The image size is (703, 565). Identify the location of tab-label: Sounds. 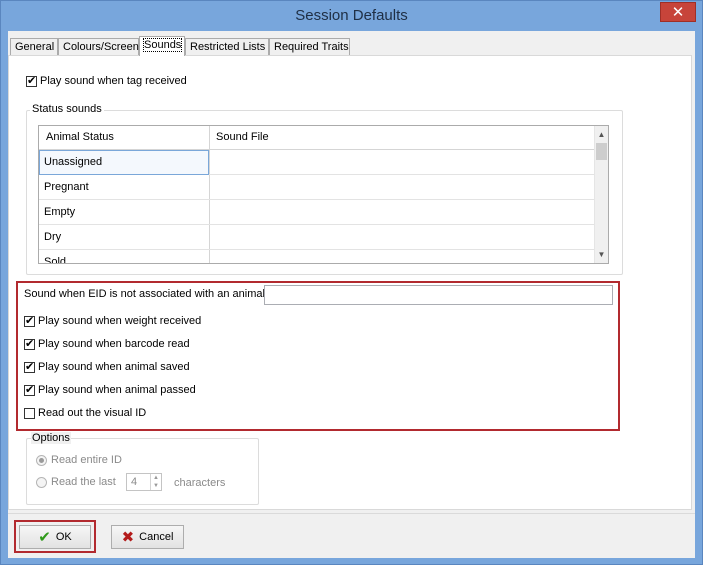
(162, 45).